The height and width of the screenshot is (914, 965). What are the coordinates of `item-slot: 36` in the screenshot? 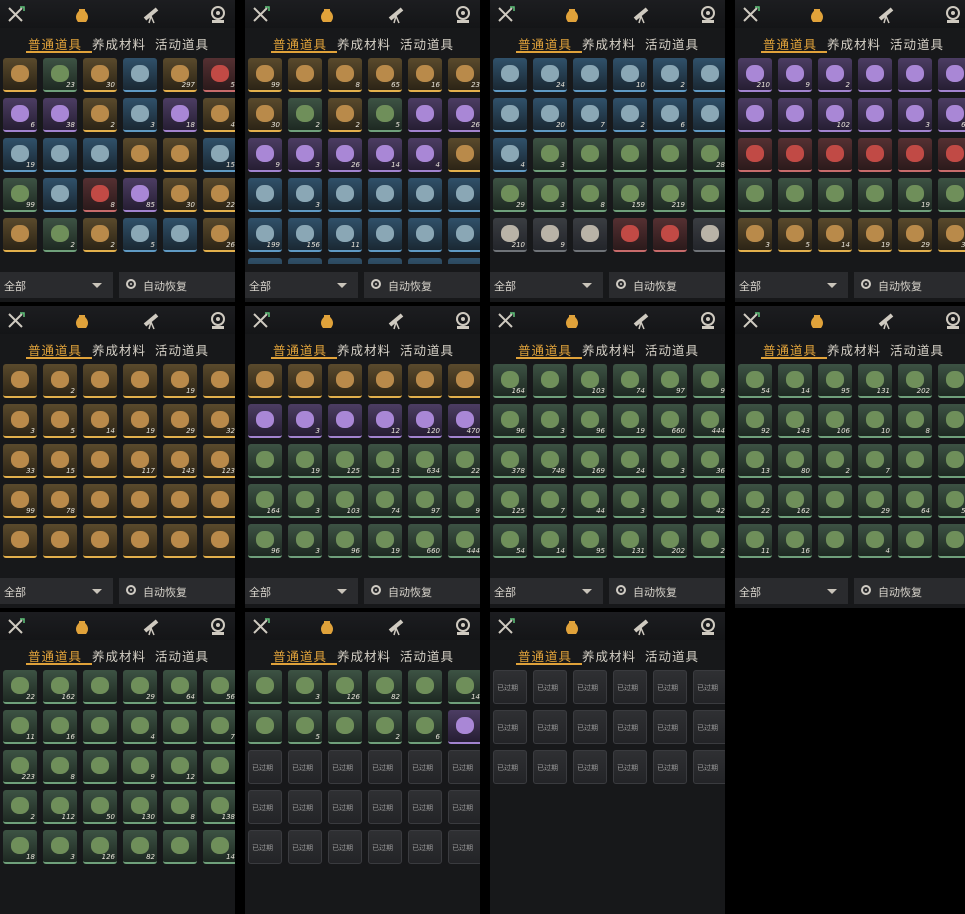 It's located at (709, 461).